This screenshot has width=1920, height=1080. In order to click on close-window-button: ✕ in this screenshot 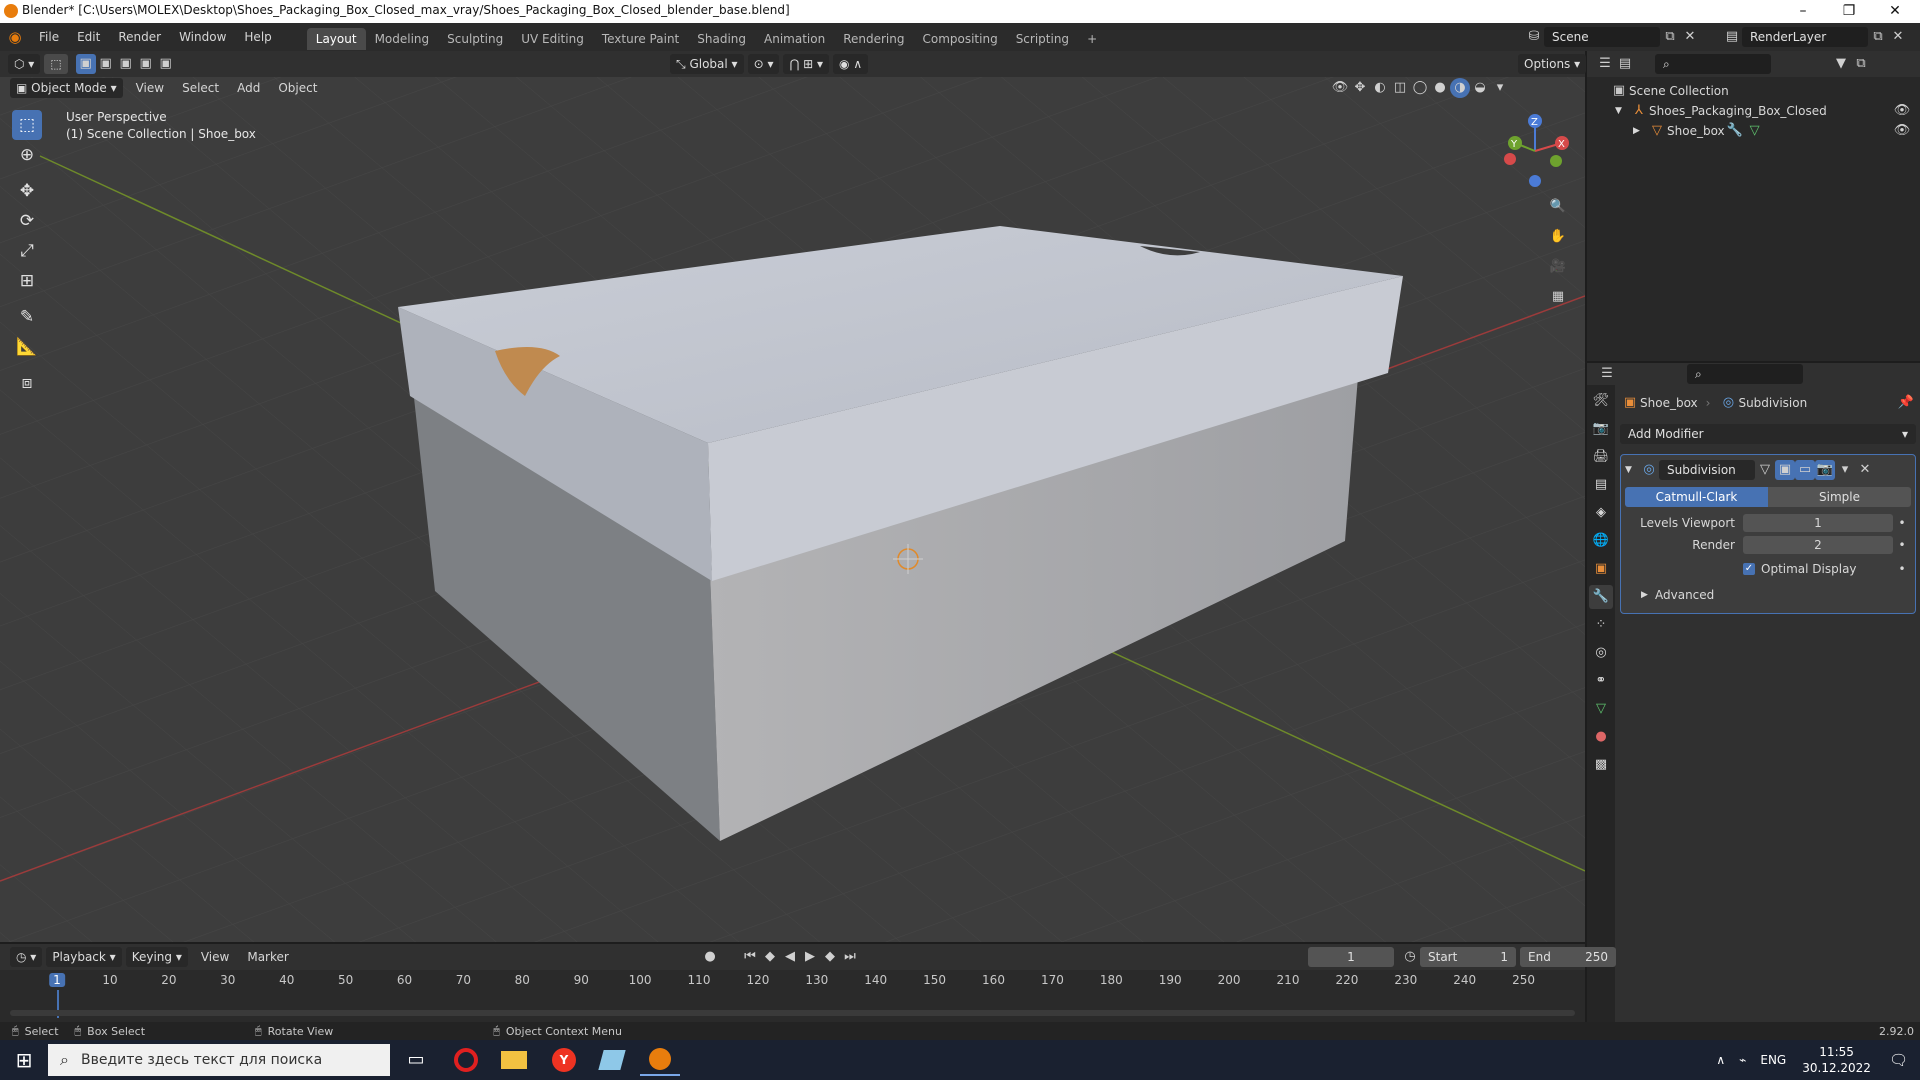, I will do `click(1895, 11)`.